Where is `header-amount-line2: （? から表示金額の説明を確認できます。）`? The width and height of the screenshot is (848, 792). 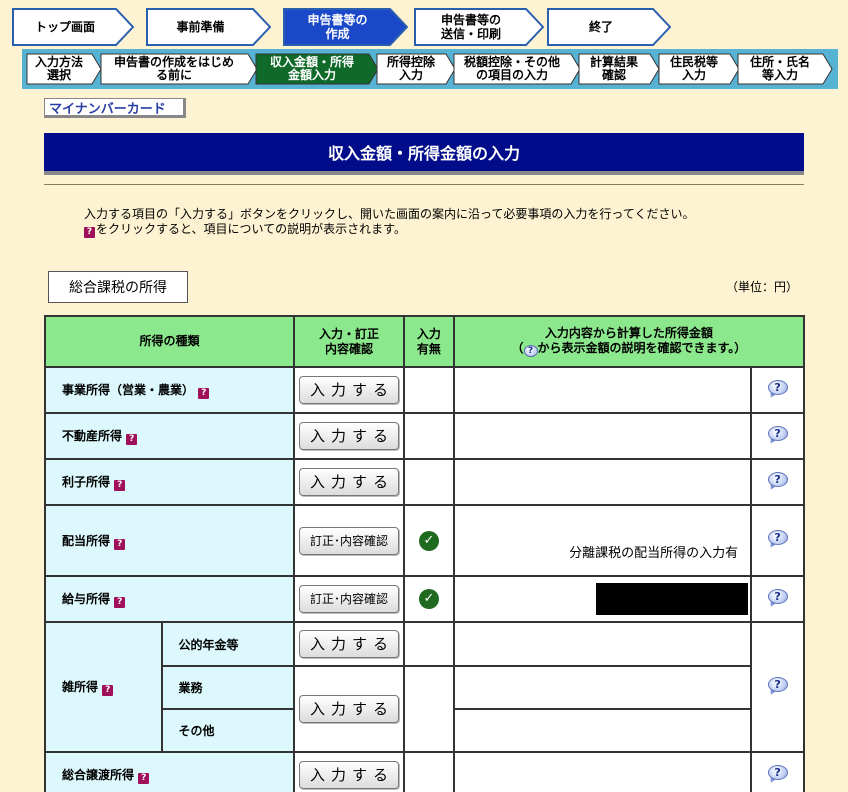
header-amount-line2: （? から表示金額の説明を確認できます。） is located at coordinates (629, 349).